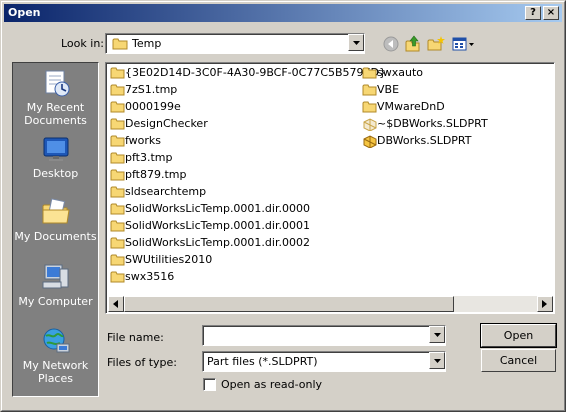  Describe the element at coordinates (55, 355) in the screenshot. I see `place-my-network-places: My Network Places` at that location.